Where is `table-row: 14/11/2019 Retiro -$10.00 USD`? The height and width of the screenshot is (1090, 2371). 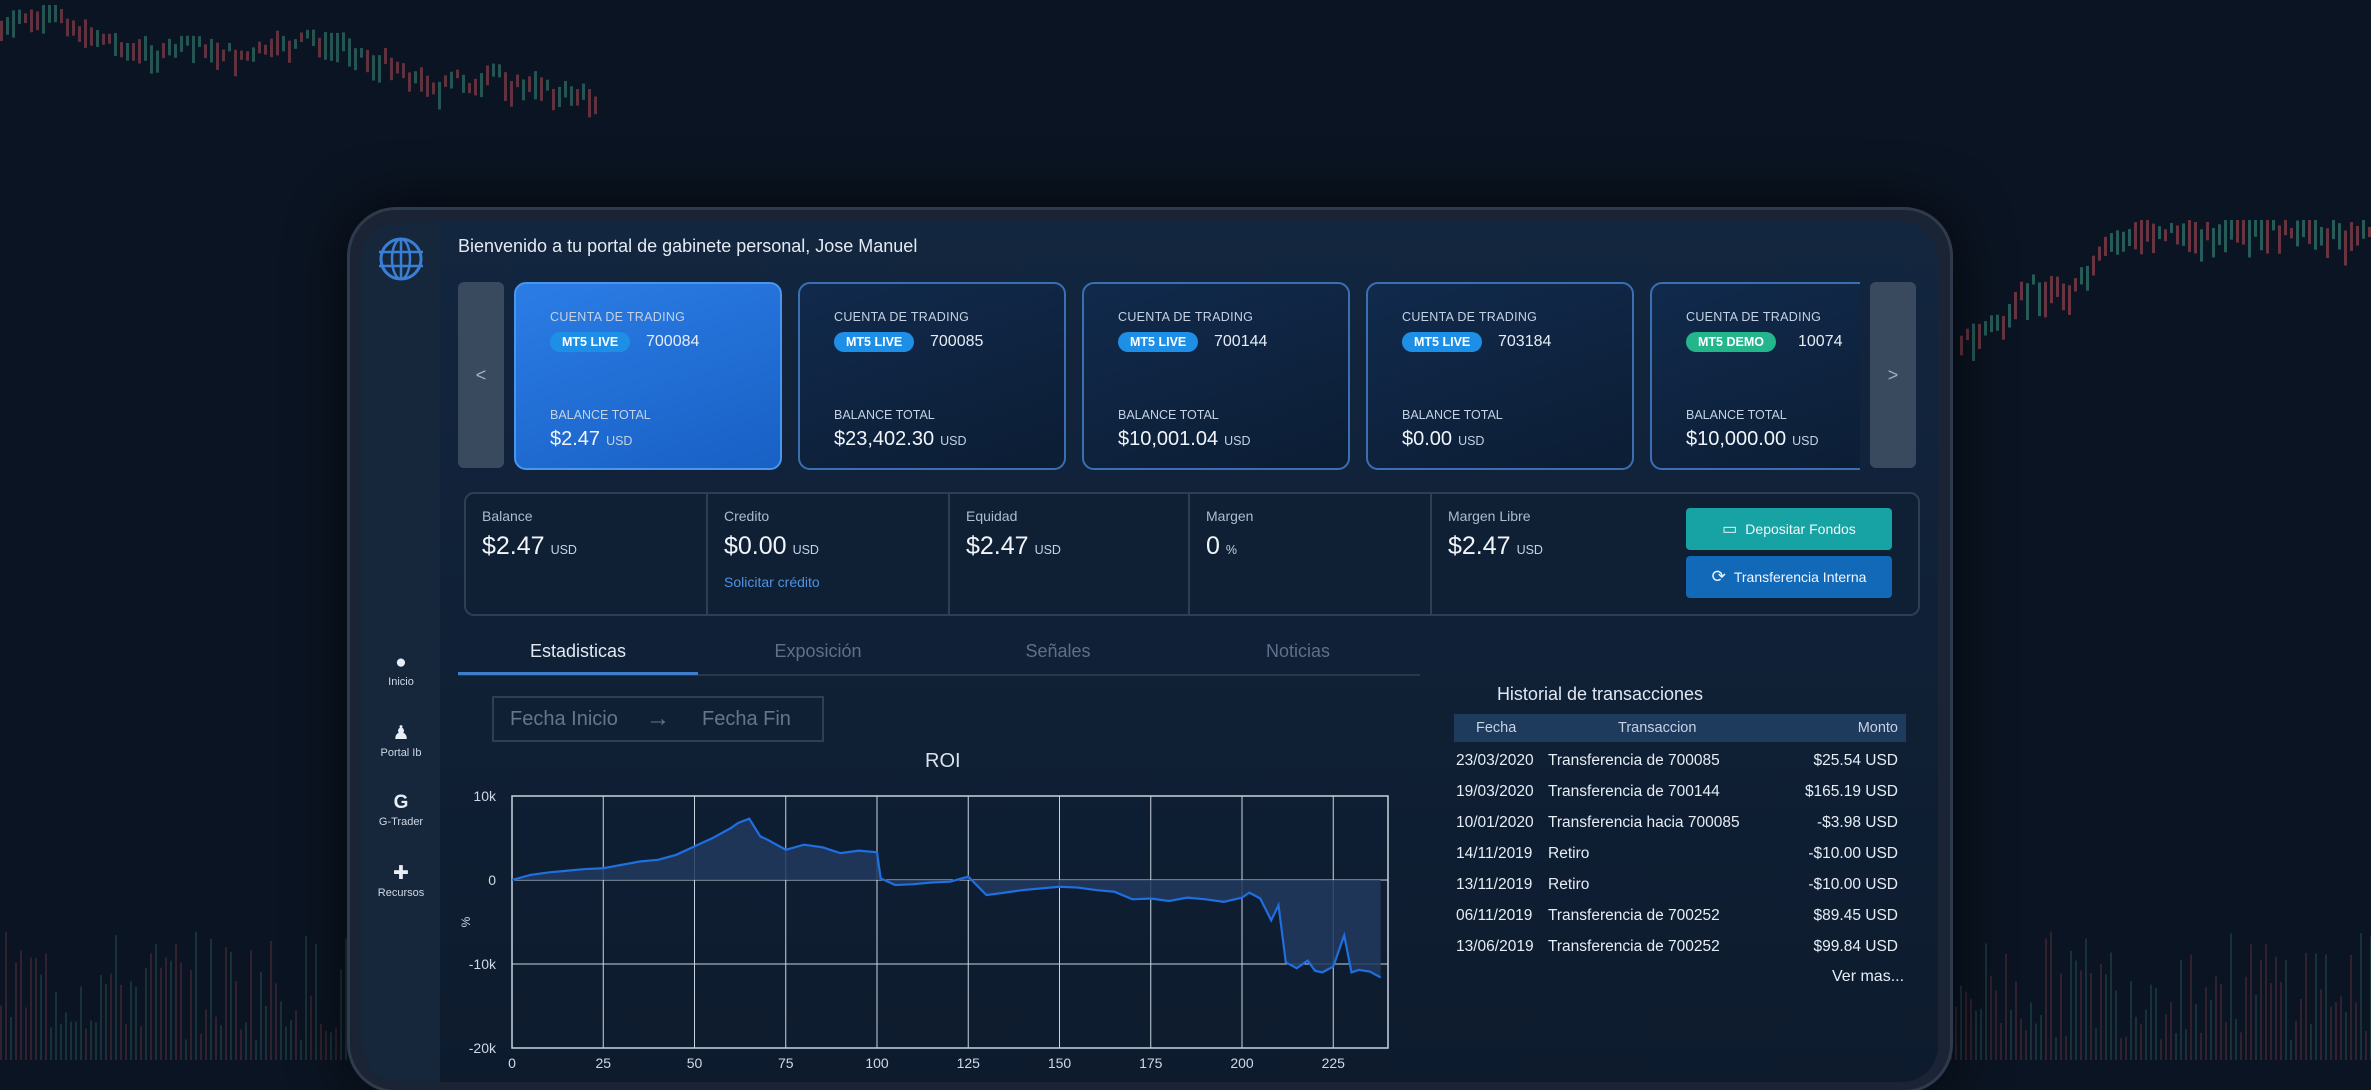
table-row: 14/11/2019 Retiro -$10.00 USD is located at coordinates (1680, 860).